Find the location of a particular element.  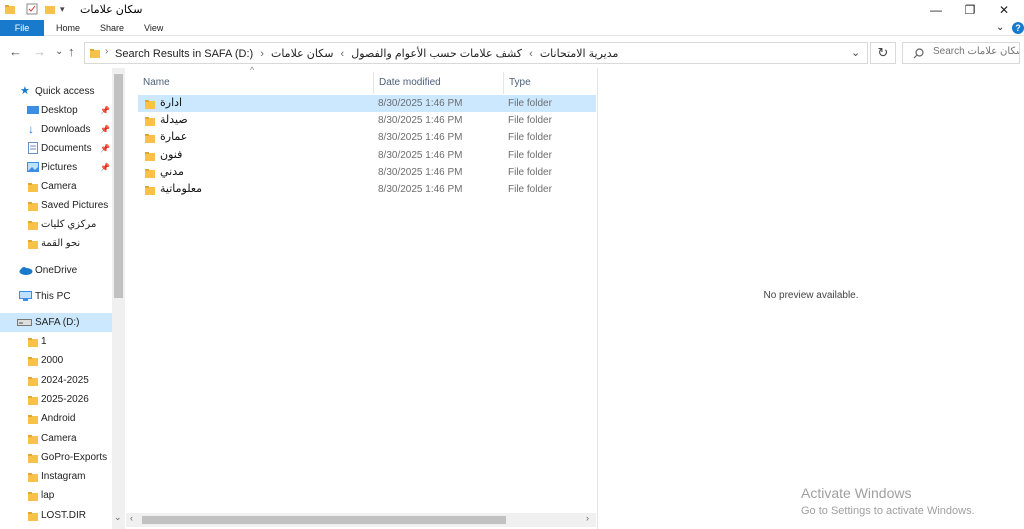

sidebar-item-folder: Android is located at coordinates (56, 418).